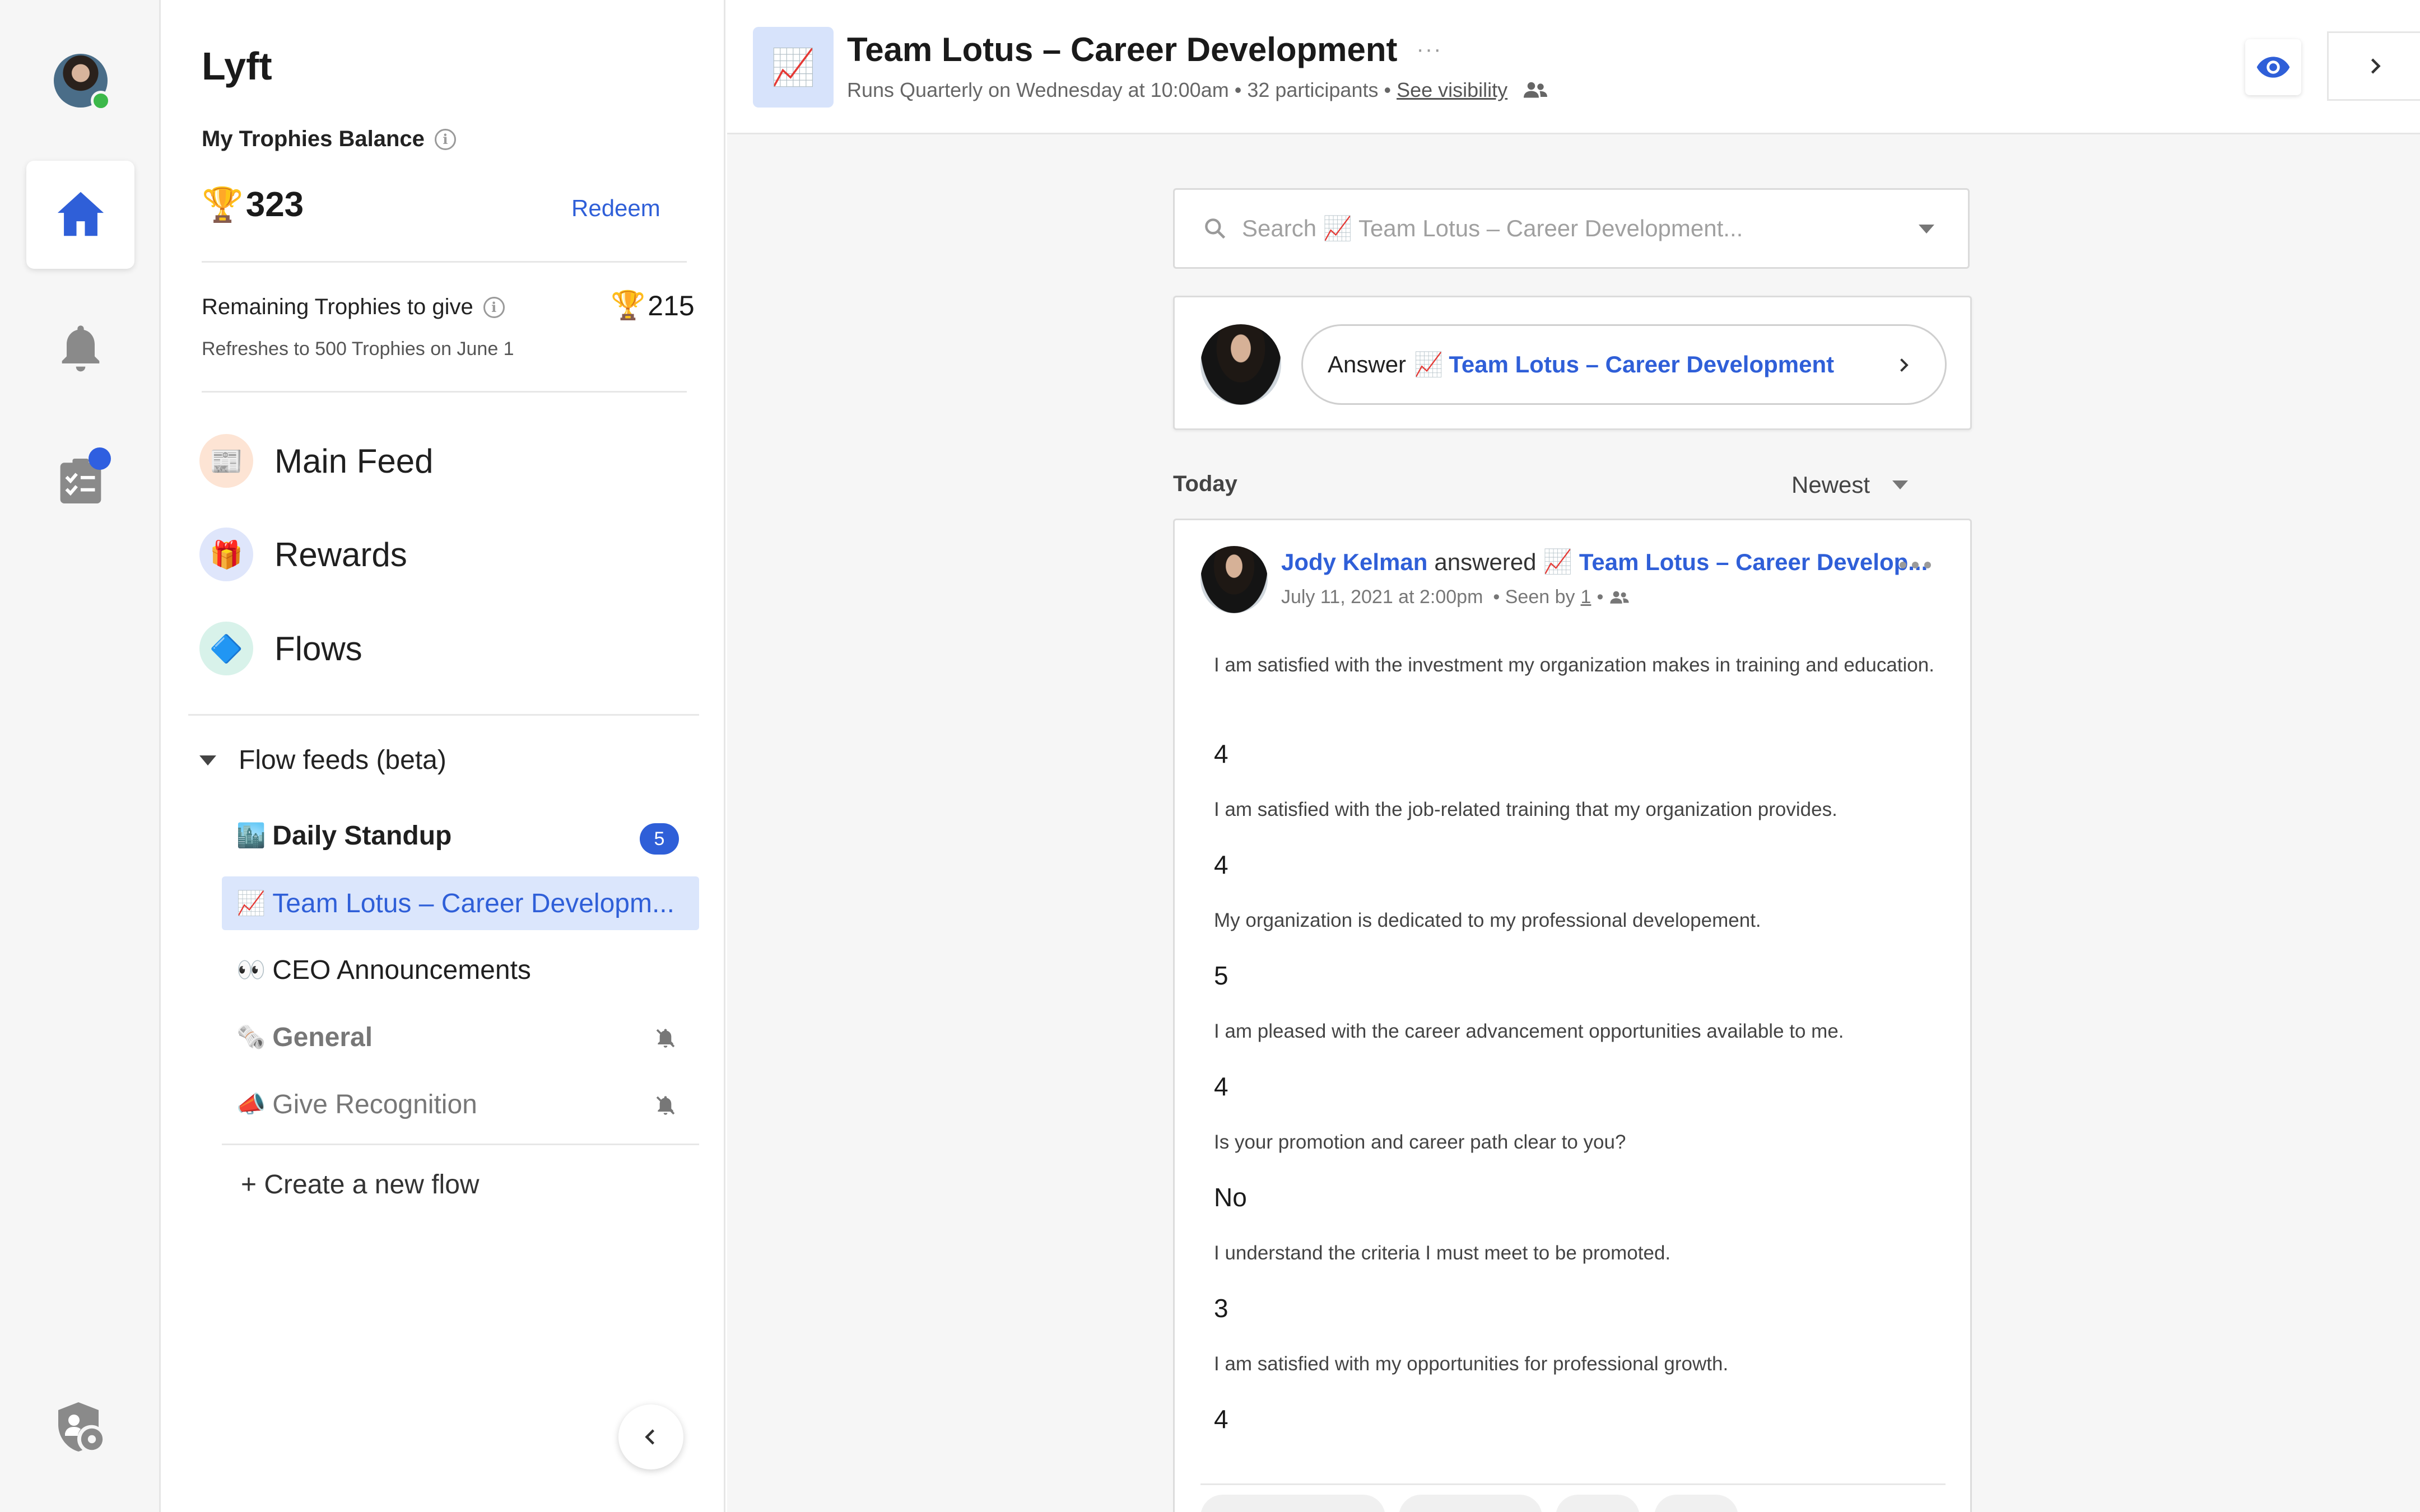 The width and height of the screenshot is (2420, 1512). Describe the element at coordinates (1313, 90) in the screenshot. I see `flow-participants: 32 participants` at that location.